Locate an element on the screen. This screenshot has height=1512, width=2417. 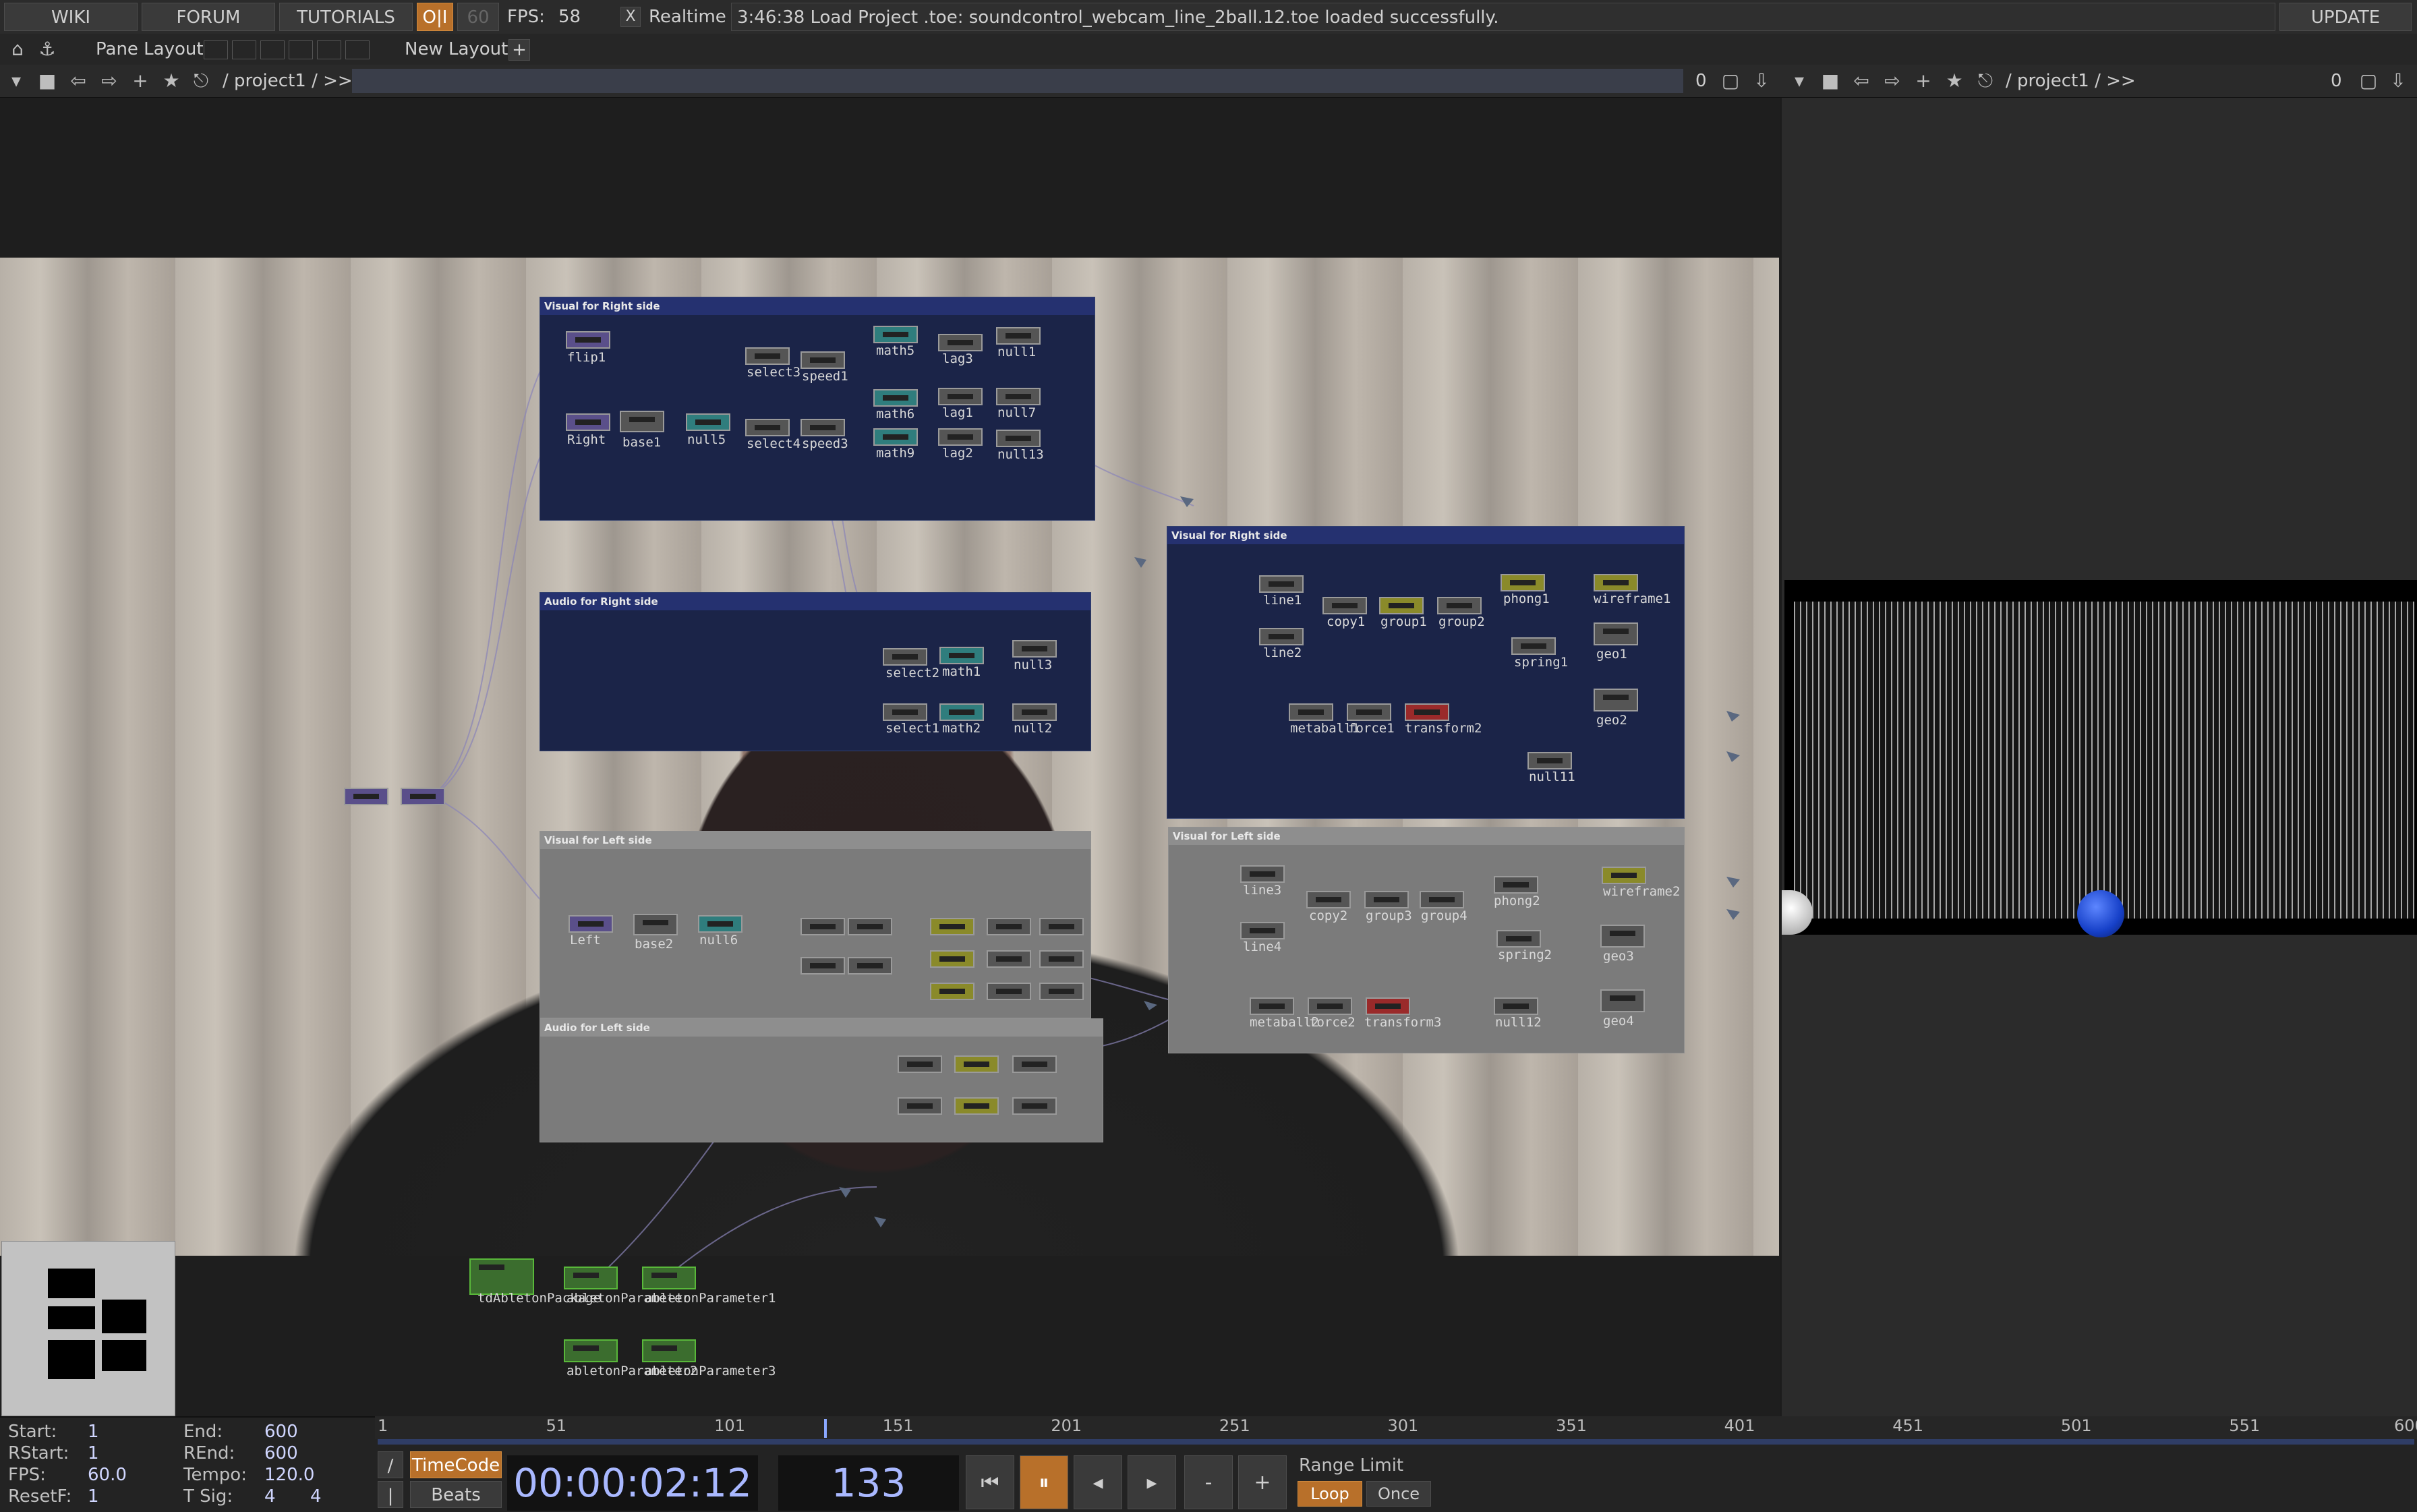
node-line4 is located at coordinates (1262, 931).